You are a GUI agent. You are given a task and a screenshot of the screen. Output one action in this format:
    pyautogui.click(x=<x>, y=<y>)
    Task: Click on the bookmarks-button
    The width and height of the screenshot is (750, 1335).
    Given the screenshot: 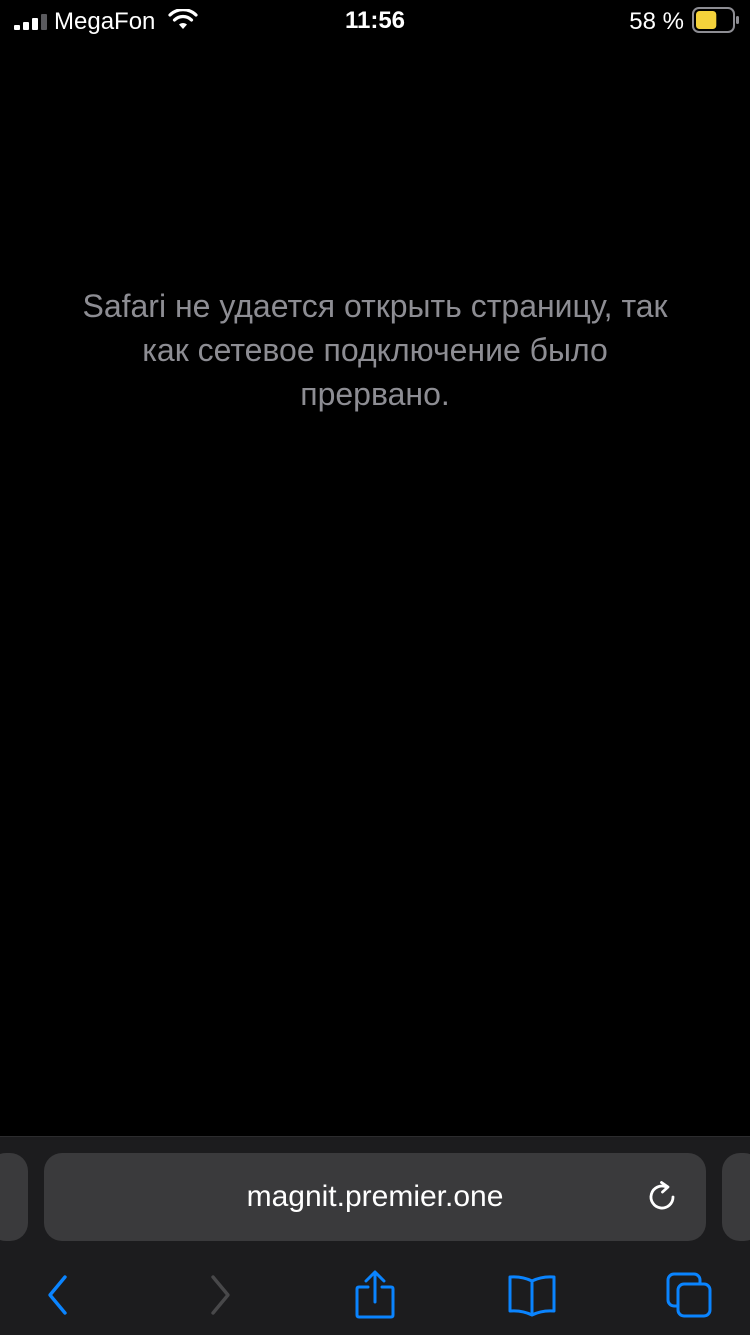 What is the action you would take?
    pyautogui.click(x=532, y=1295)
    